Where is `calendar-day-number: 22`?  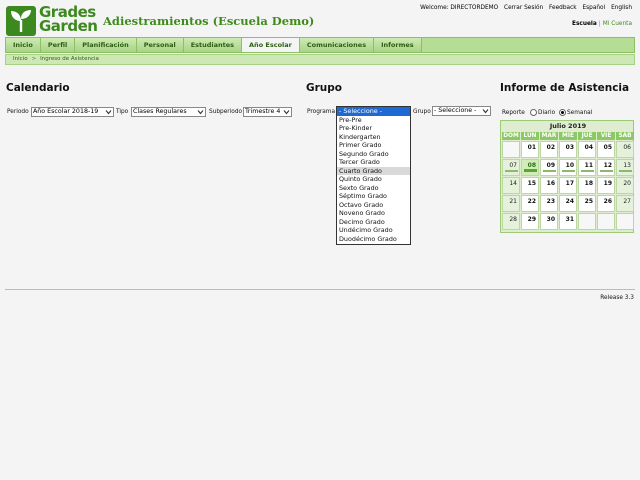
calendar-day-number: 22 is located at coordinates (531, 201).